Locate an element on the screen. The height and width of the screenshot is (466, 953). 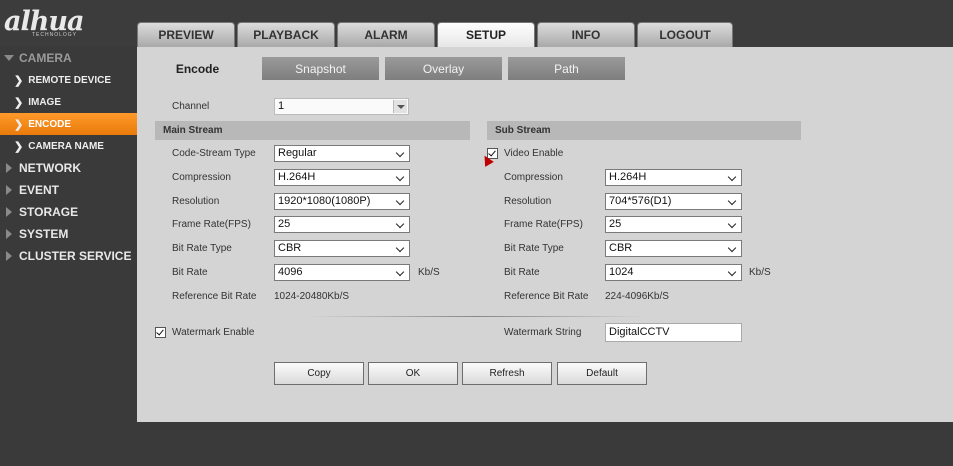
sub-stream-header: Sub Stream is located at coordinates (644, 130).